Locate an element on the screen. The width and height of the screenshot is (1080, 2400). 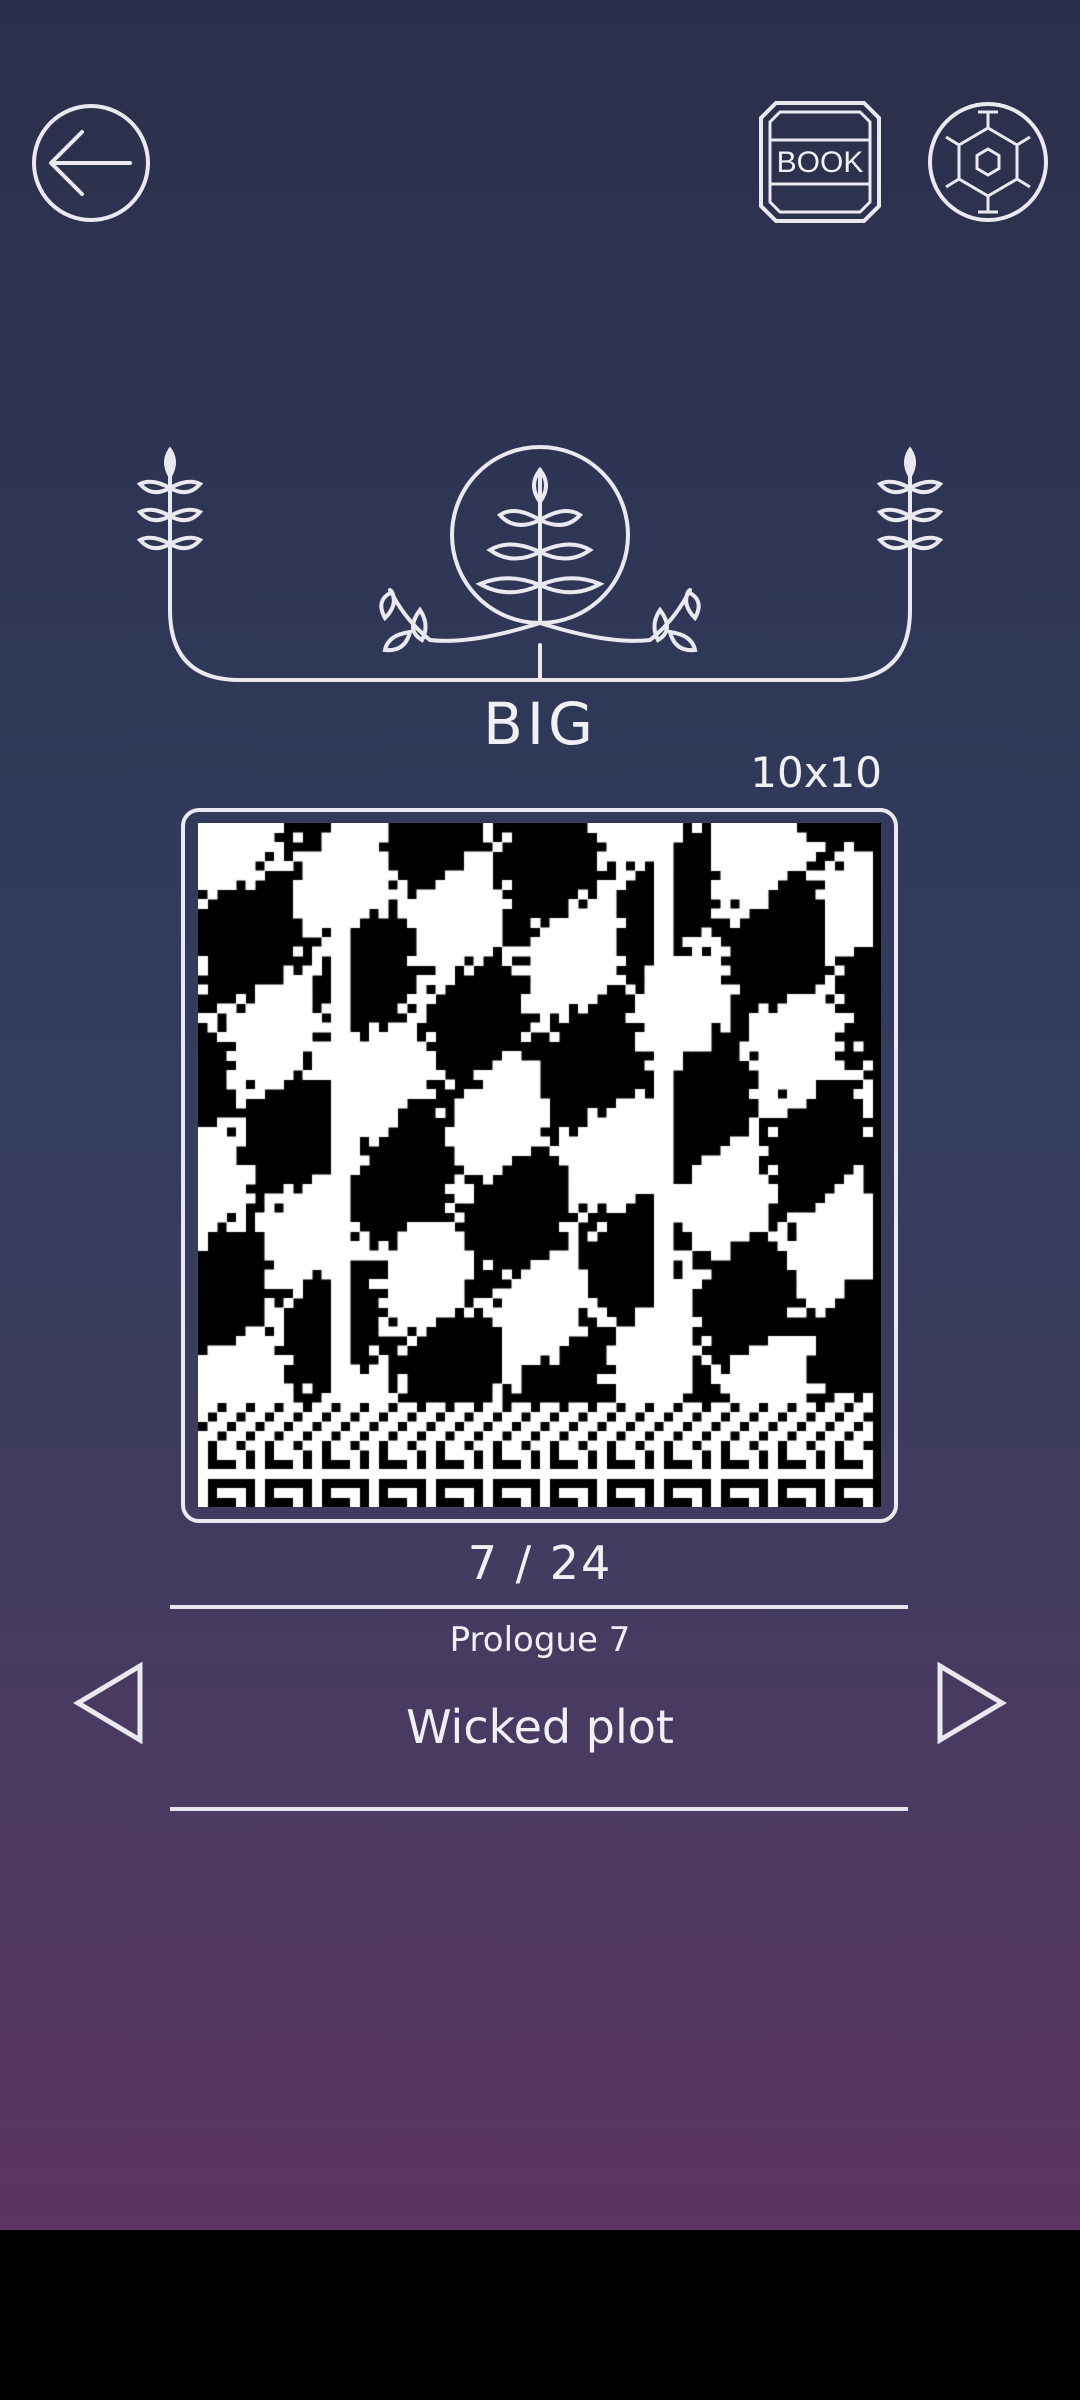
settings-button is located at coordinates (988, 162).